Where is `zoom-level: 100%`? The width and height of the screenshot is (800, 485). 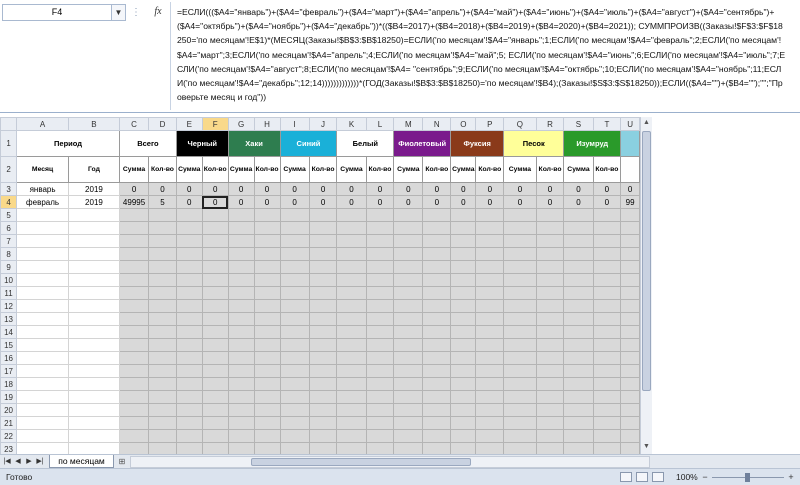 zoom-level: 100% is located at coordinates (687, 477).